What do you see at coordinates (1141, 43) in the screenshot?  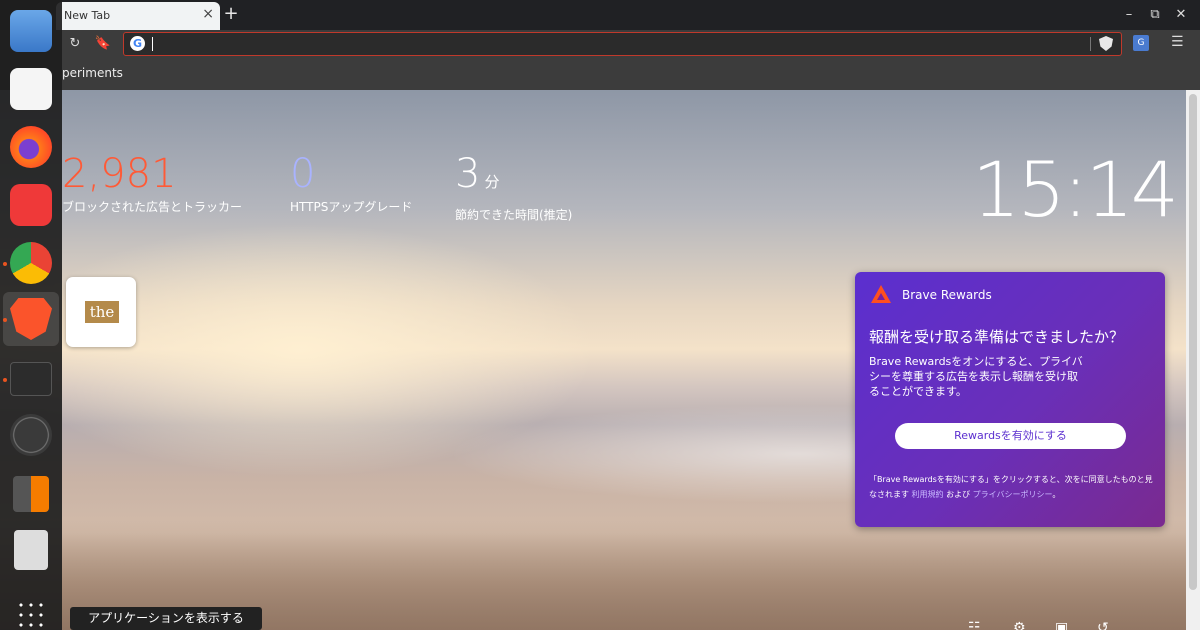 I see `translate-icon: G` at bounding box center [1141, 43].